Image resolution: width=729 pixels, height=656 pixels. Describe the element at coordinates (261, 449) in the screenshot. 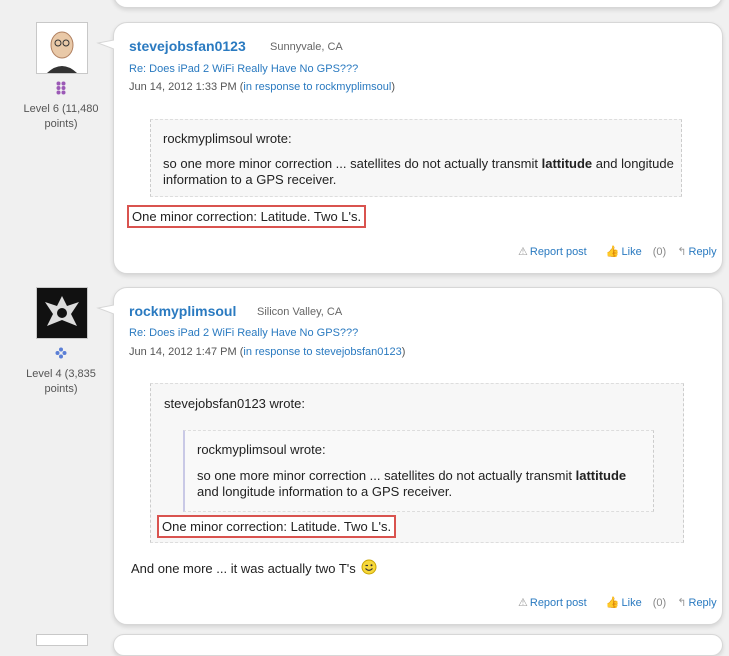

I see `nested-quote-author: rockmyplimsoul wrote:` at that location.